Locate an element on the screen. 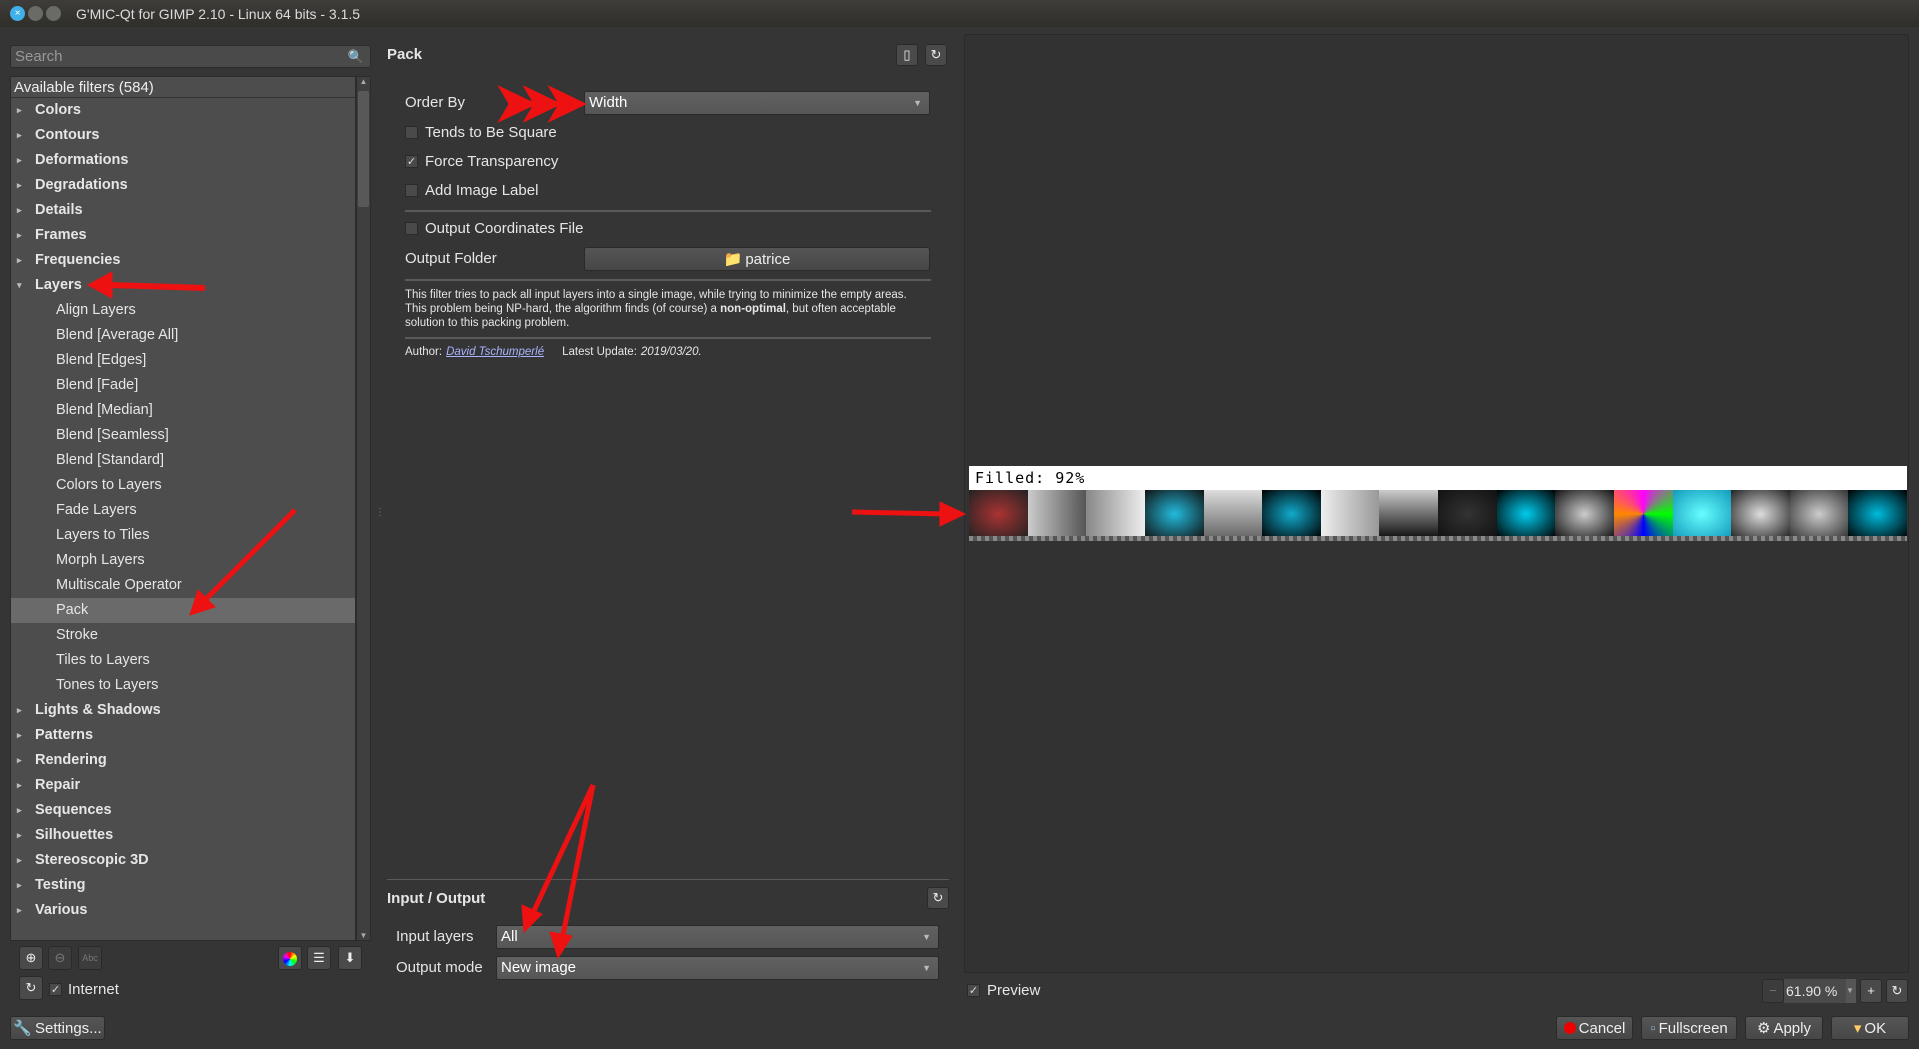  output-coordinates-checkbox: Output Coordinates File is located at coordinates (494, 228).